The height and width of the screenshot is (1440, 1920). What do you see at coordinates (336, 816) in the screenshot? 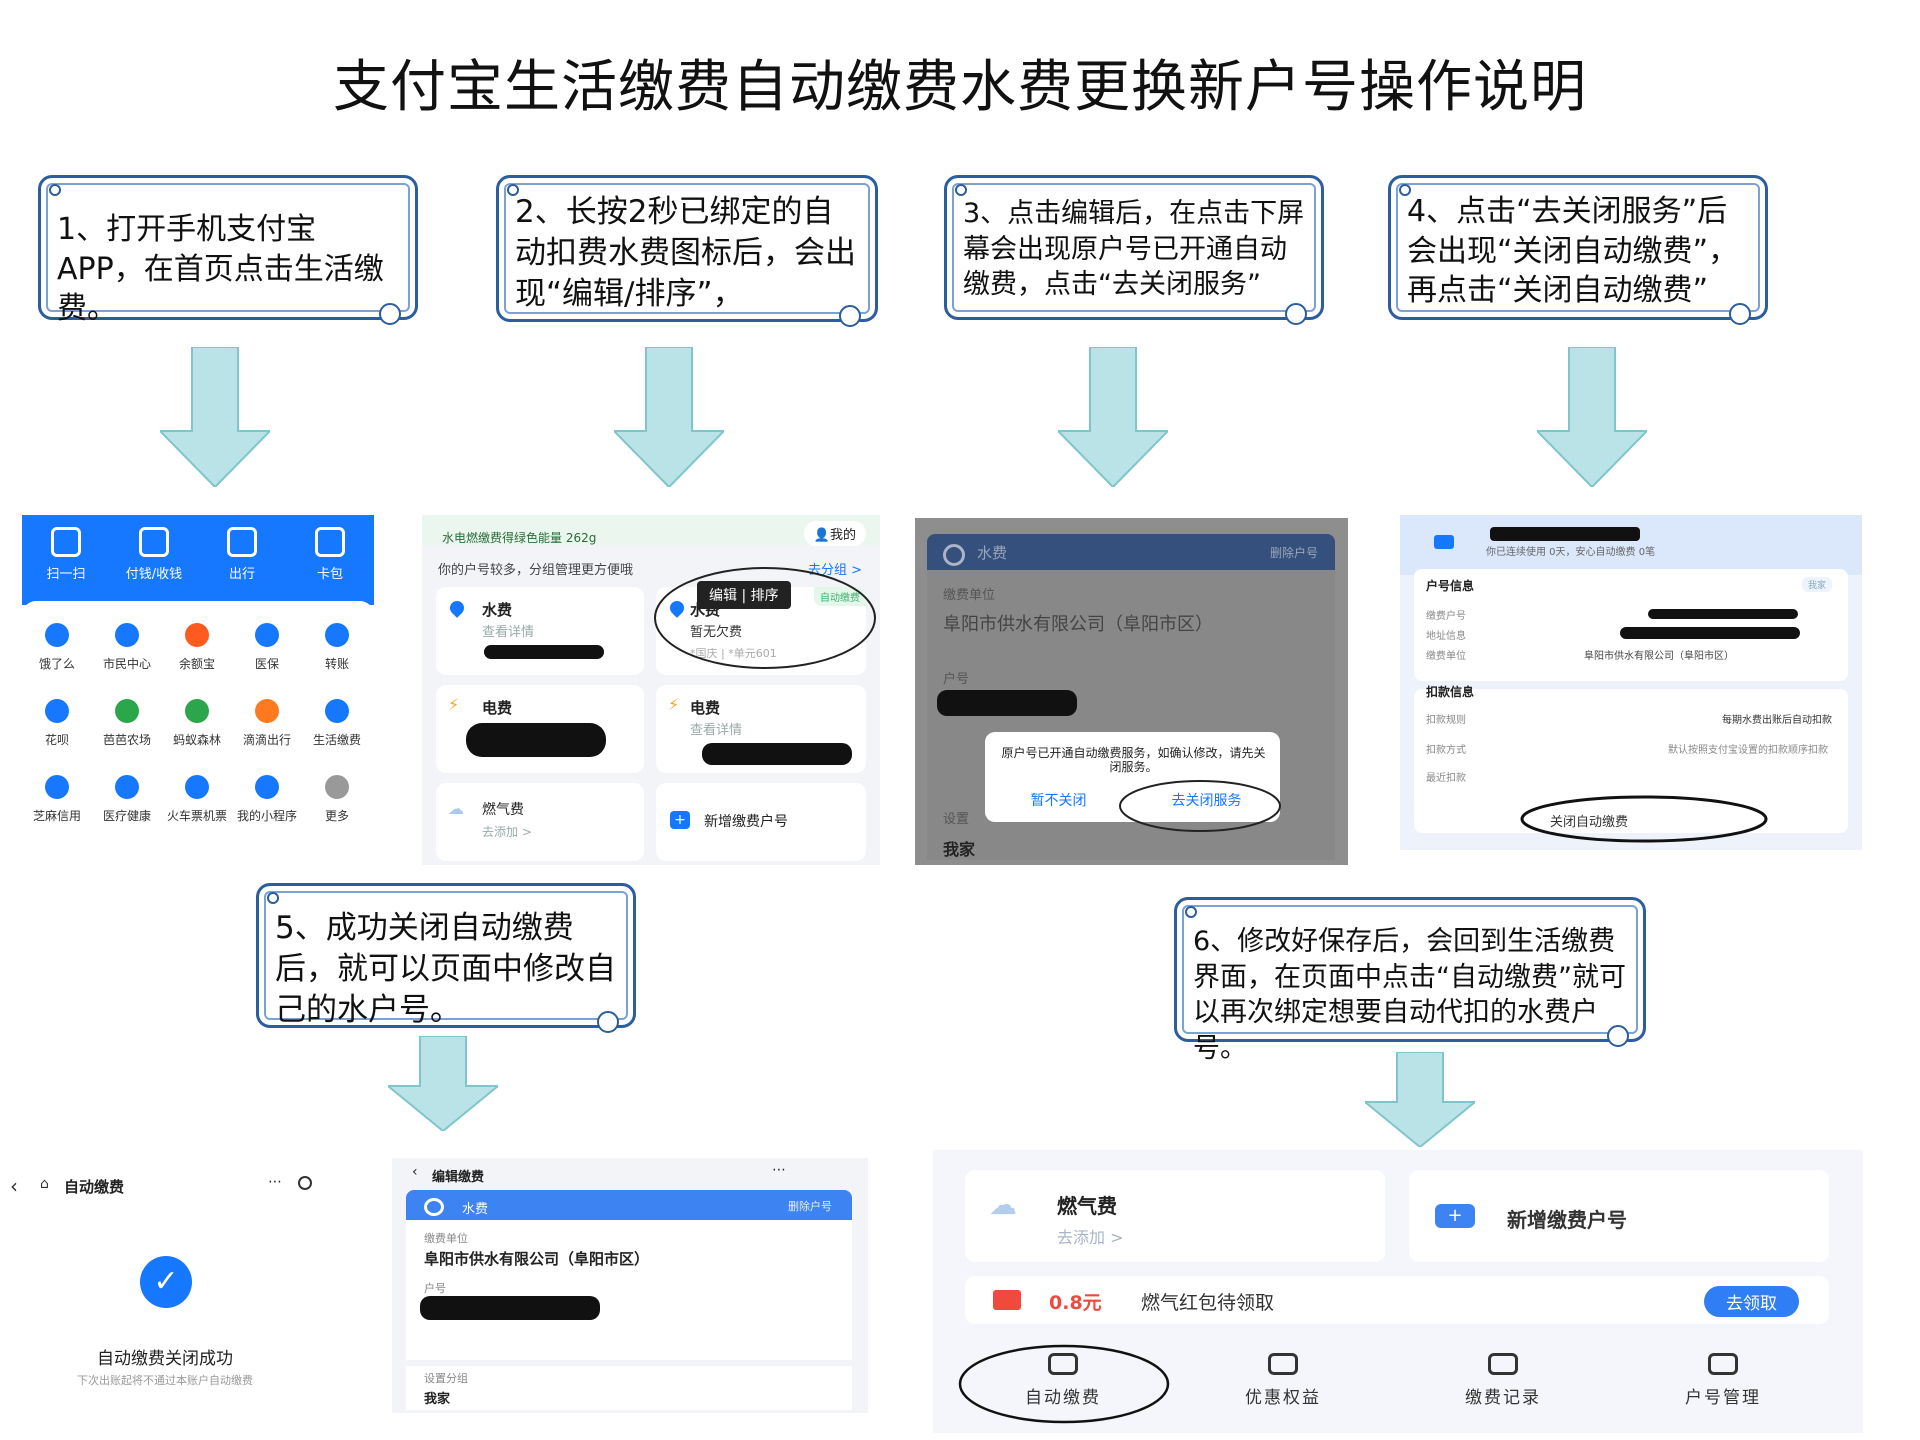
I see `app-shortcut-label: 更多` at bounding box center [336, 816].